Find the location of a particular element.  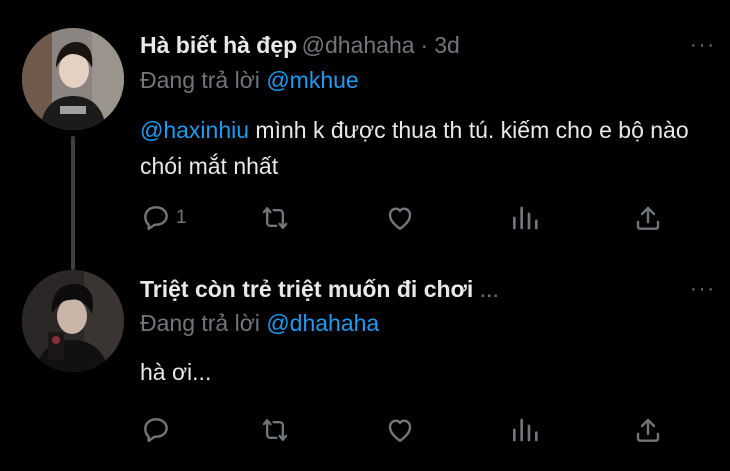

reply-button is located at coordinates (156, 430).